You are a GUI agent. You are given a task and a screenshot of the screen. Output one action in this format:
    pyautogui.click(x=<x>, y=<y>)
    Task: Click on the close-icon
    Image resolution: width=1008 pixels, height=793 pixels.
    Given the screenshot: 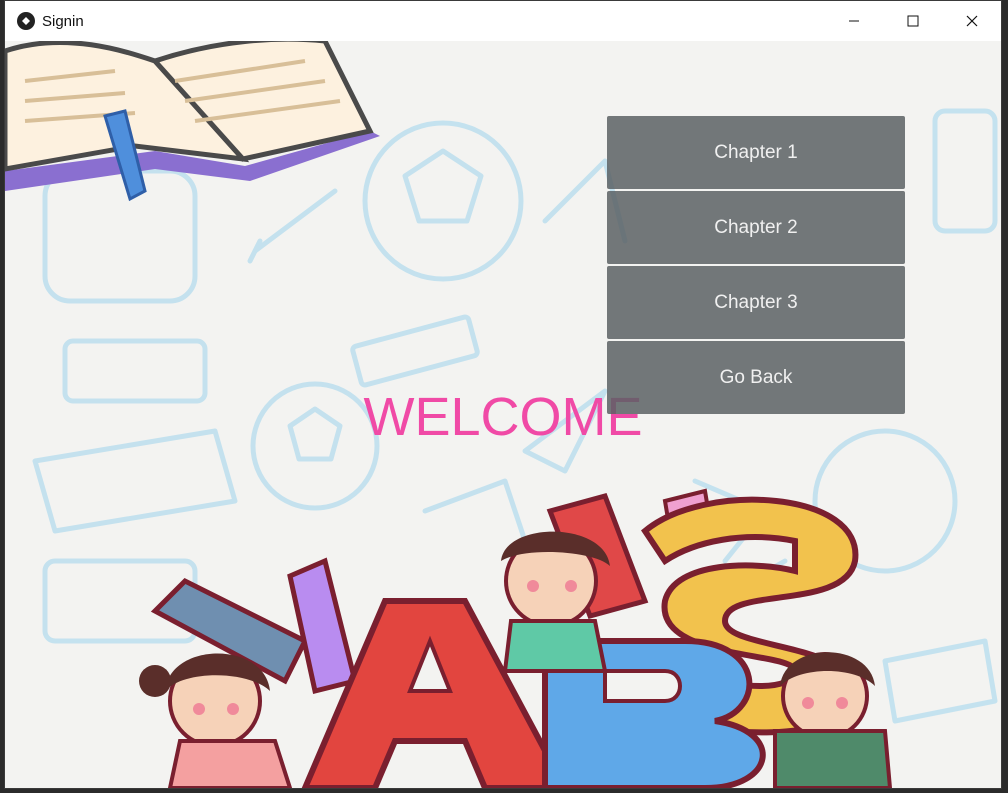 What is the action you would take?
    pyautogui.click(x=971, y=21)
    